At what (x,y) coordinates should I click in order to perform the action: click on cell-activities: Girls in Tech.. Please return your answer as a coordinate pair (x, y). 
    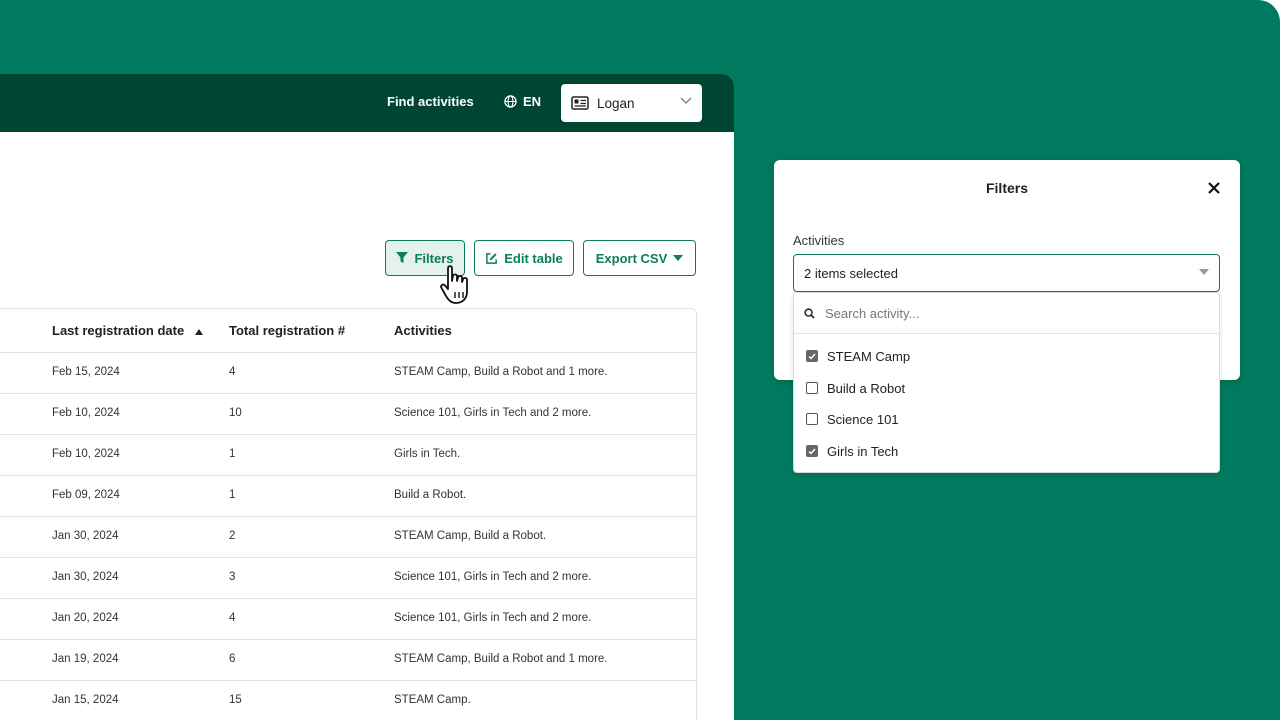
    Looking at the image, I should click on (427, 454).